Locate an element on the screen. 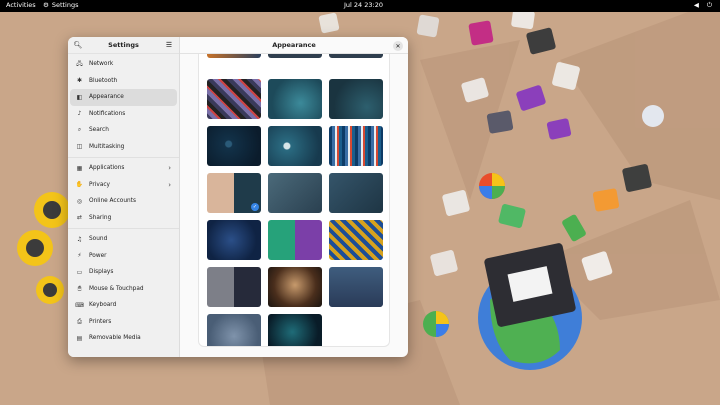  sidebar-item-notifications: ♪ Notifications is located at coordinates (123, 114).